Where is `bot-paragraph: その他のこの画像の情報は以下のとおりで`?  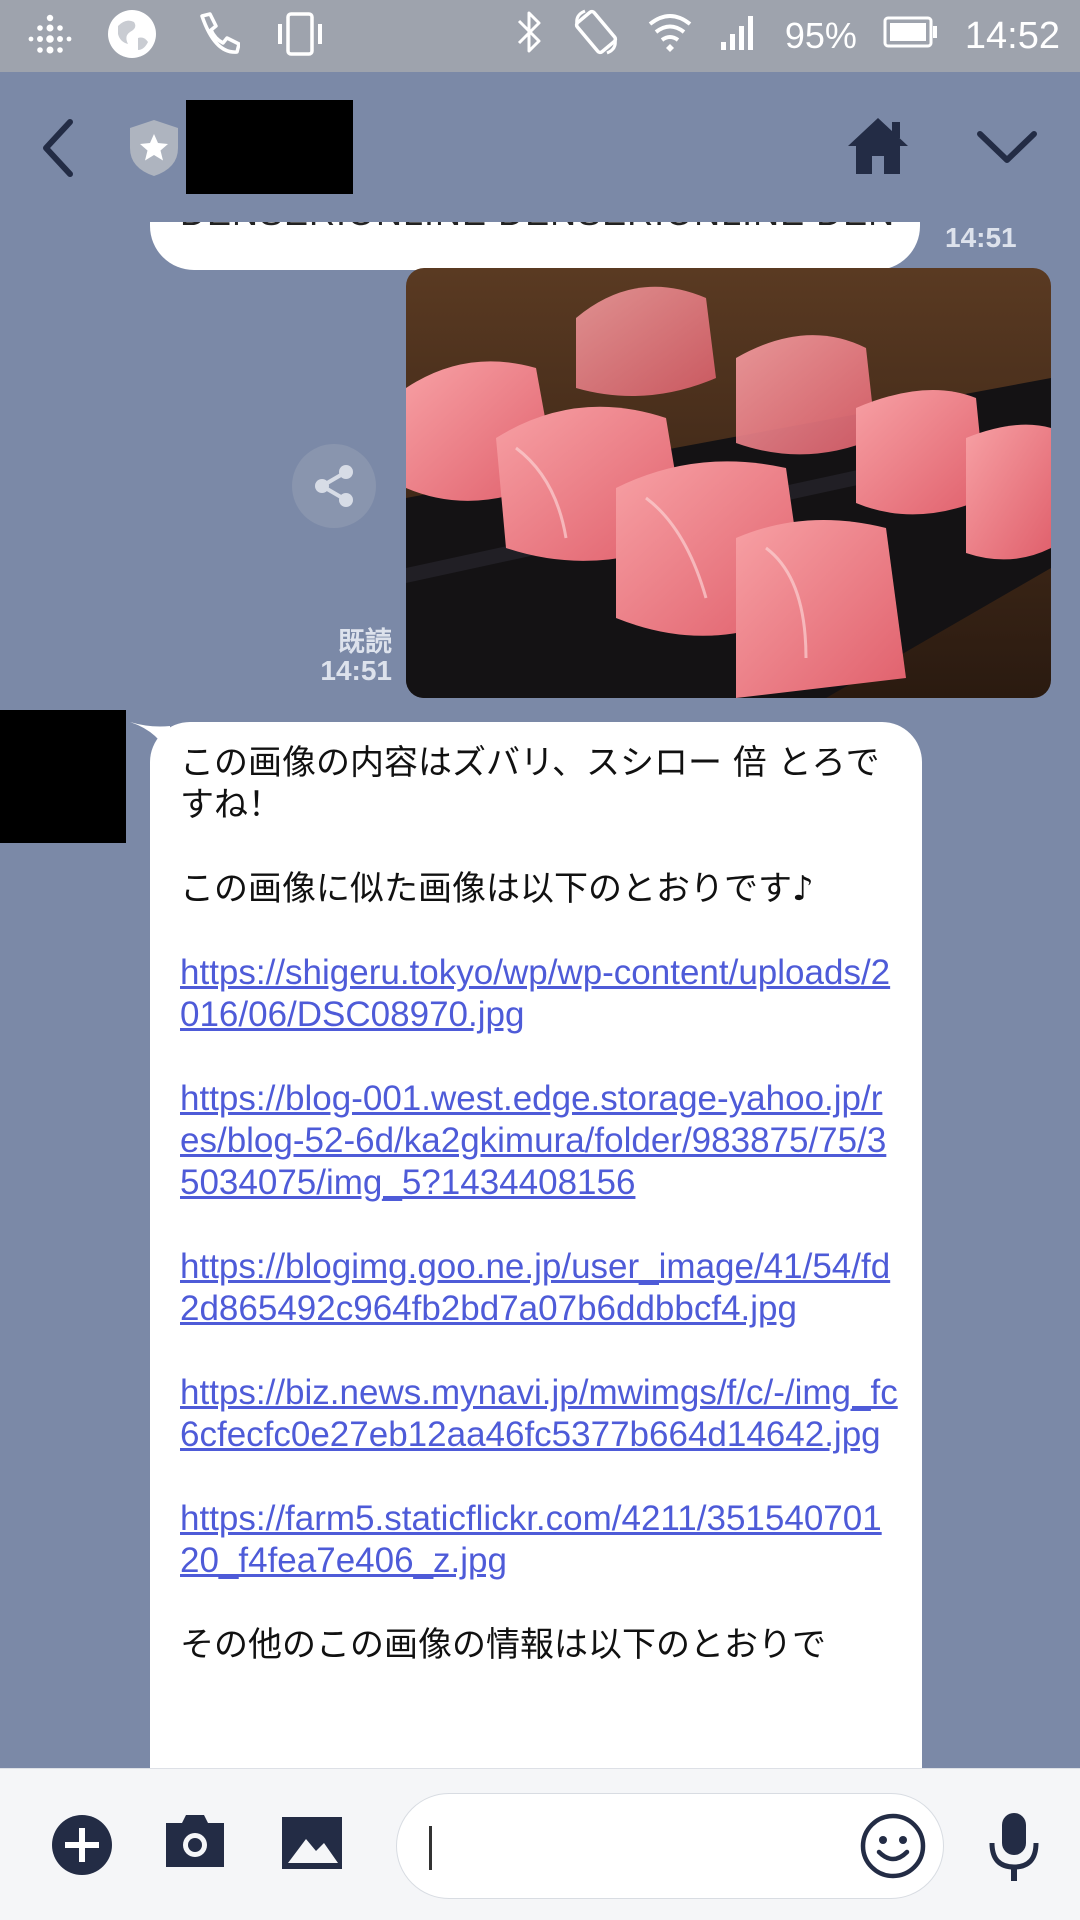 bot-paragraph: その他のこの画像の情報は以下のとおりで is located at coordinates (503, 1645).